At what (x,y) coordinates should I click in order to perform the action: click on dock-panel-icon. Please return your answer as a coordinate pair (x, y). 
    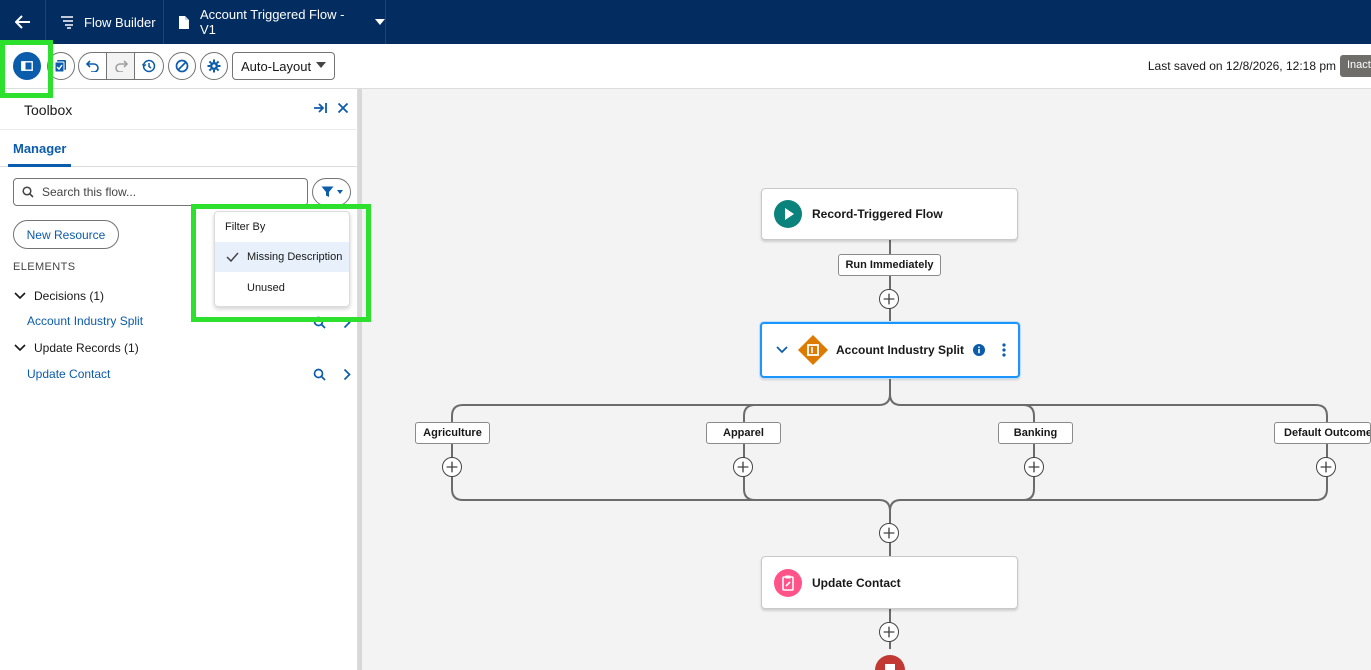
    Looking at the image, I should click on (321, 108).